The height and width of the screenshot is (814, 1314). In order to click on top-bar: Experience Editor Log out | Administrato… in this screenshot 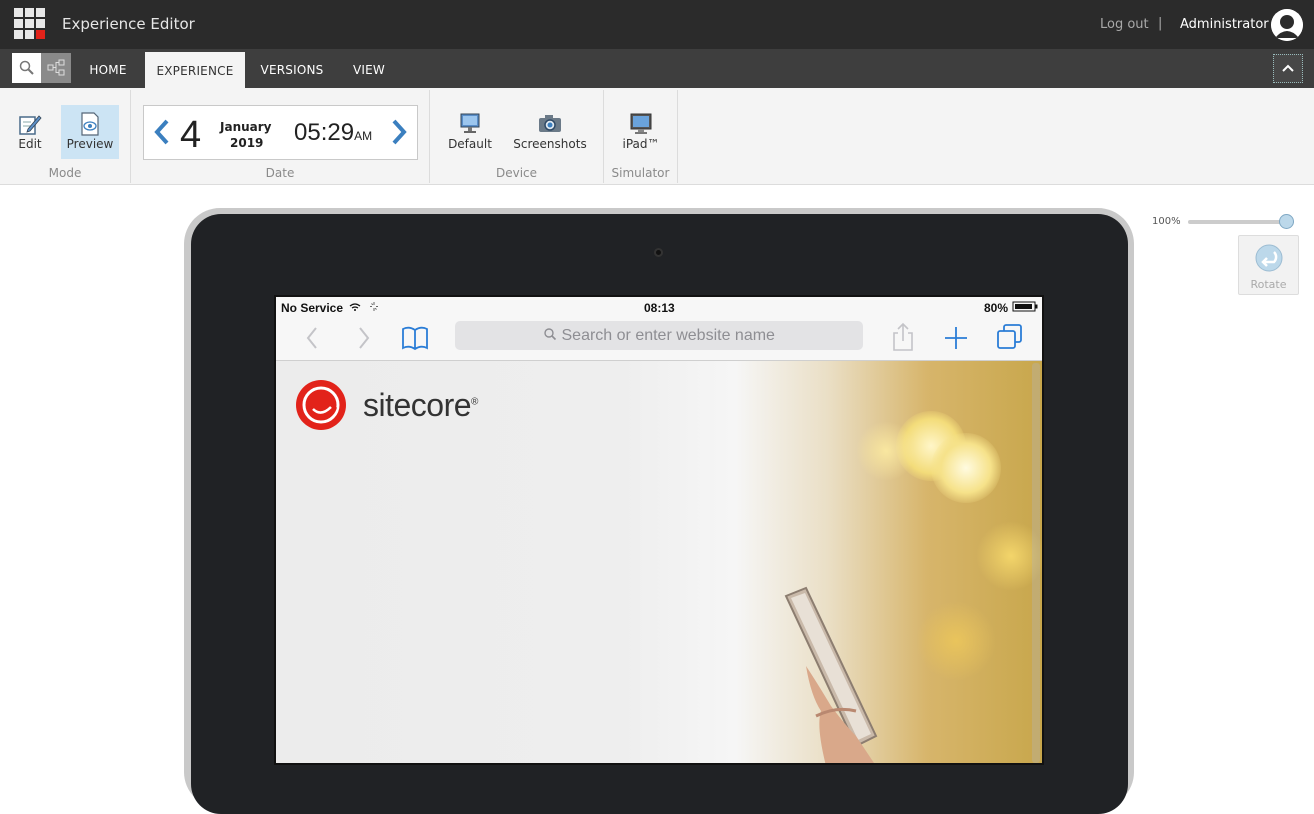, I will do `click(657, 24)`.